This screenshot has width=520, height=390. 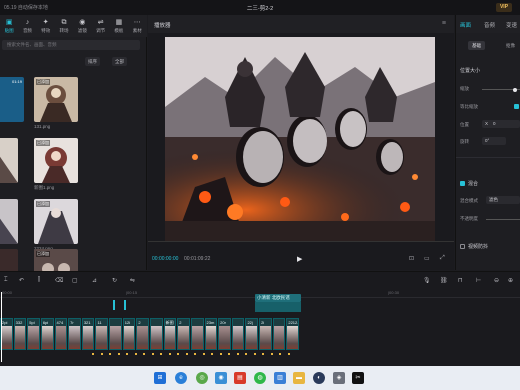 What do you see at coordinates (221, 378) in the screenshot?
I see `qq-icon: ◉` at bounding box center [221, 378].